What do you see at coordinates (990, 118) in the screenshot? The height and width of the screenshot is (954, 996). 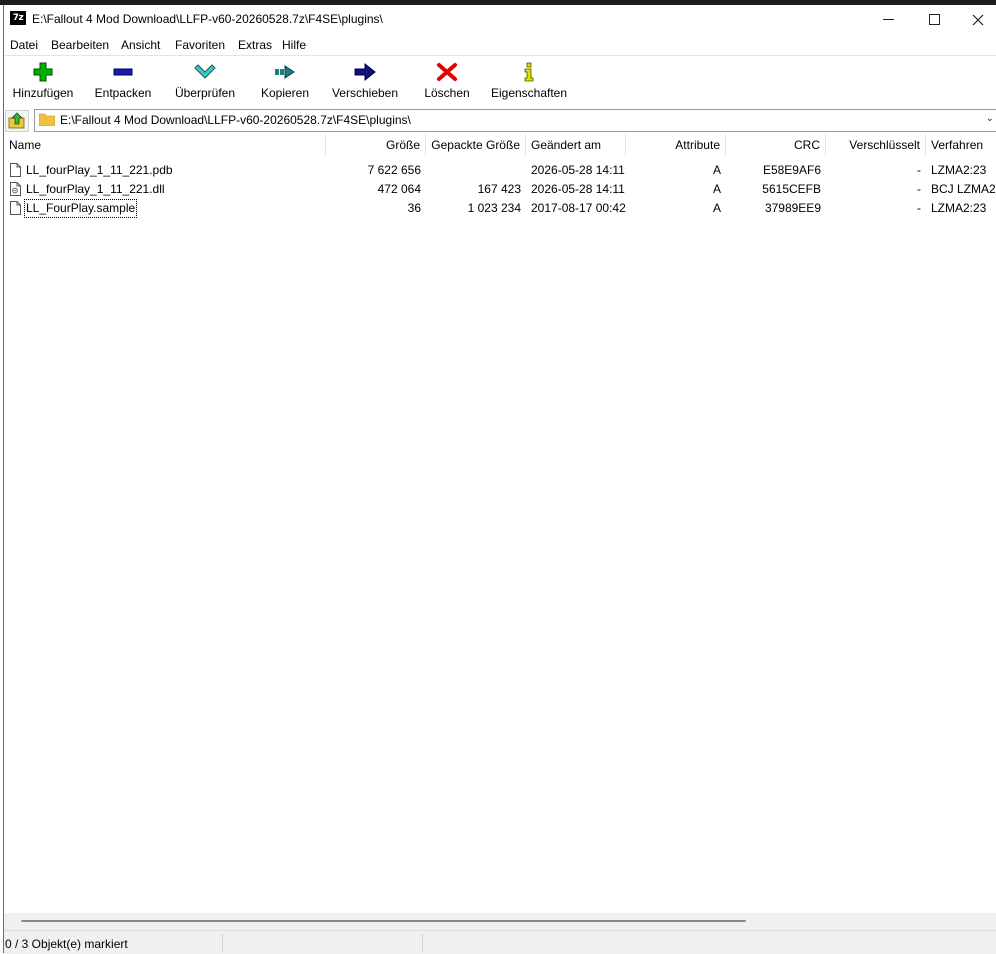 I see `chevron-down-icon: ⌄` at bounding box center [990, 118].